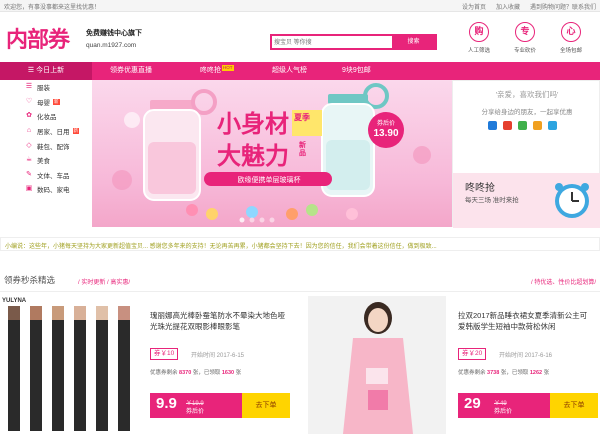 The height and width of the screenshot is (440, 600). Describe the element at coordinates (164, 373) in the screenshot. I see `stats-label: 优惠券剩余` at that location.